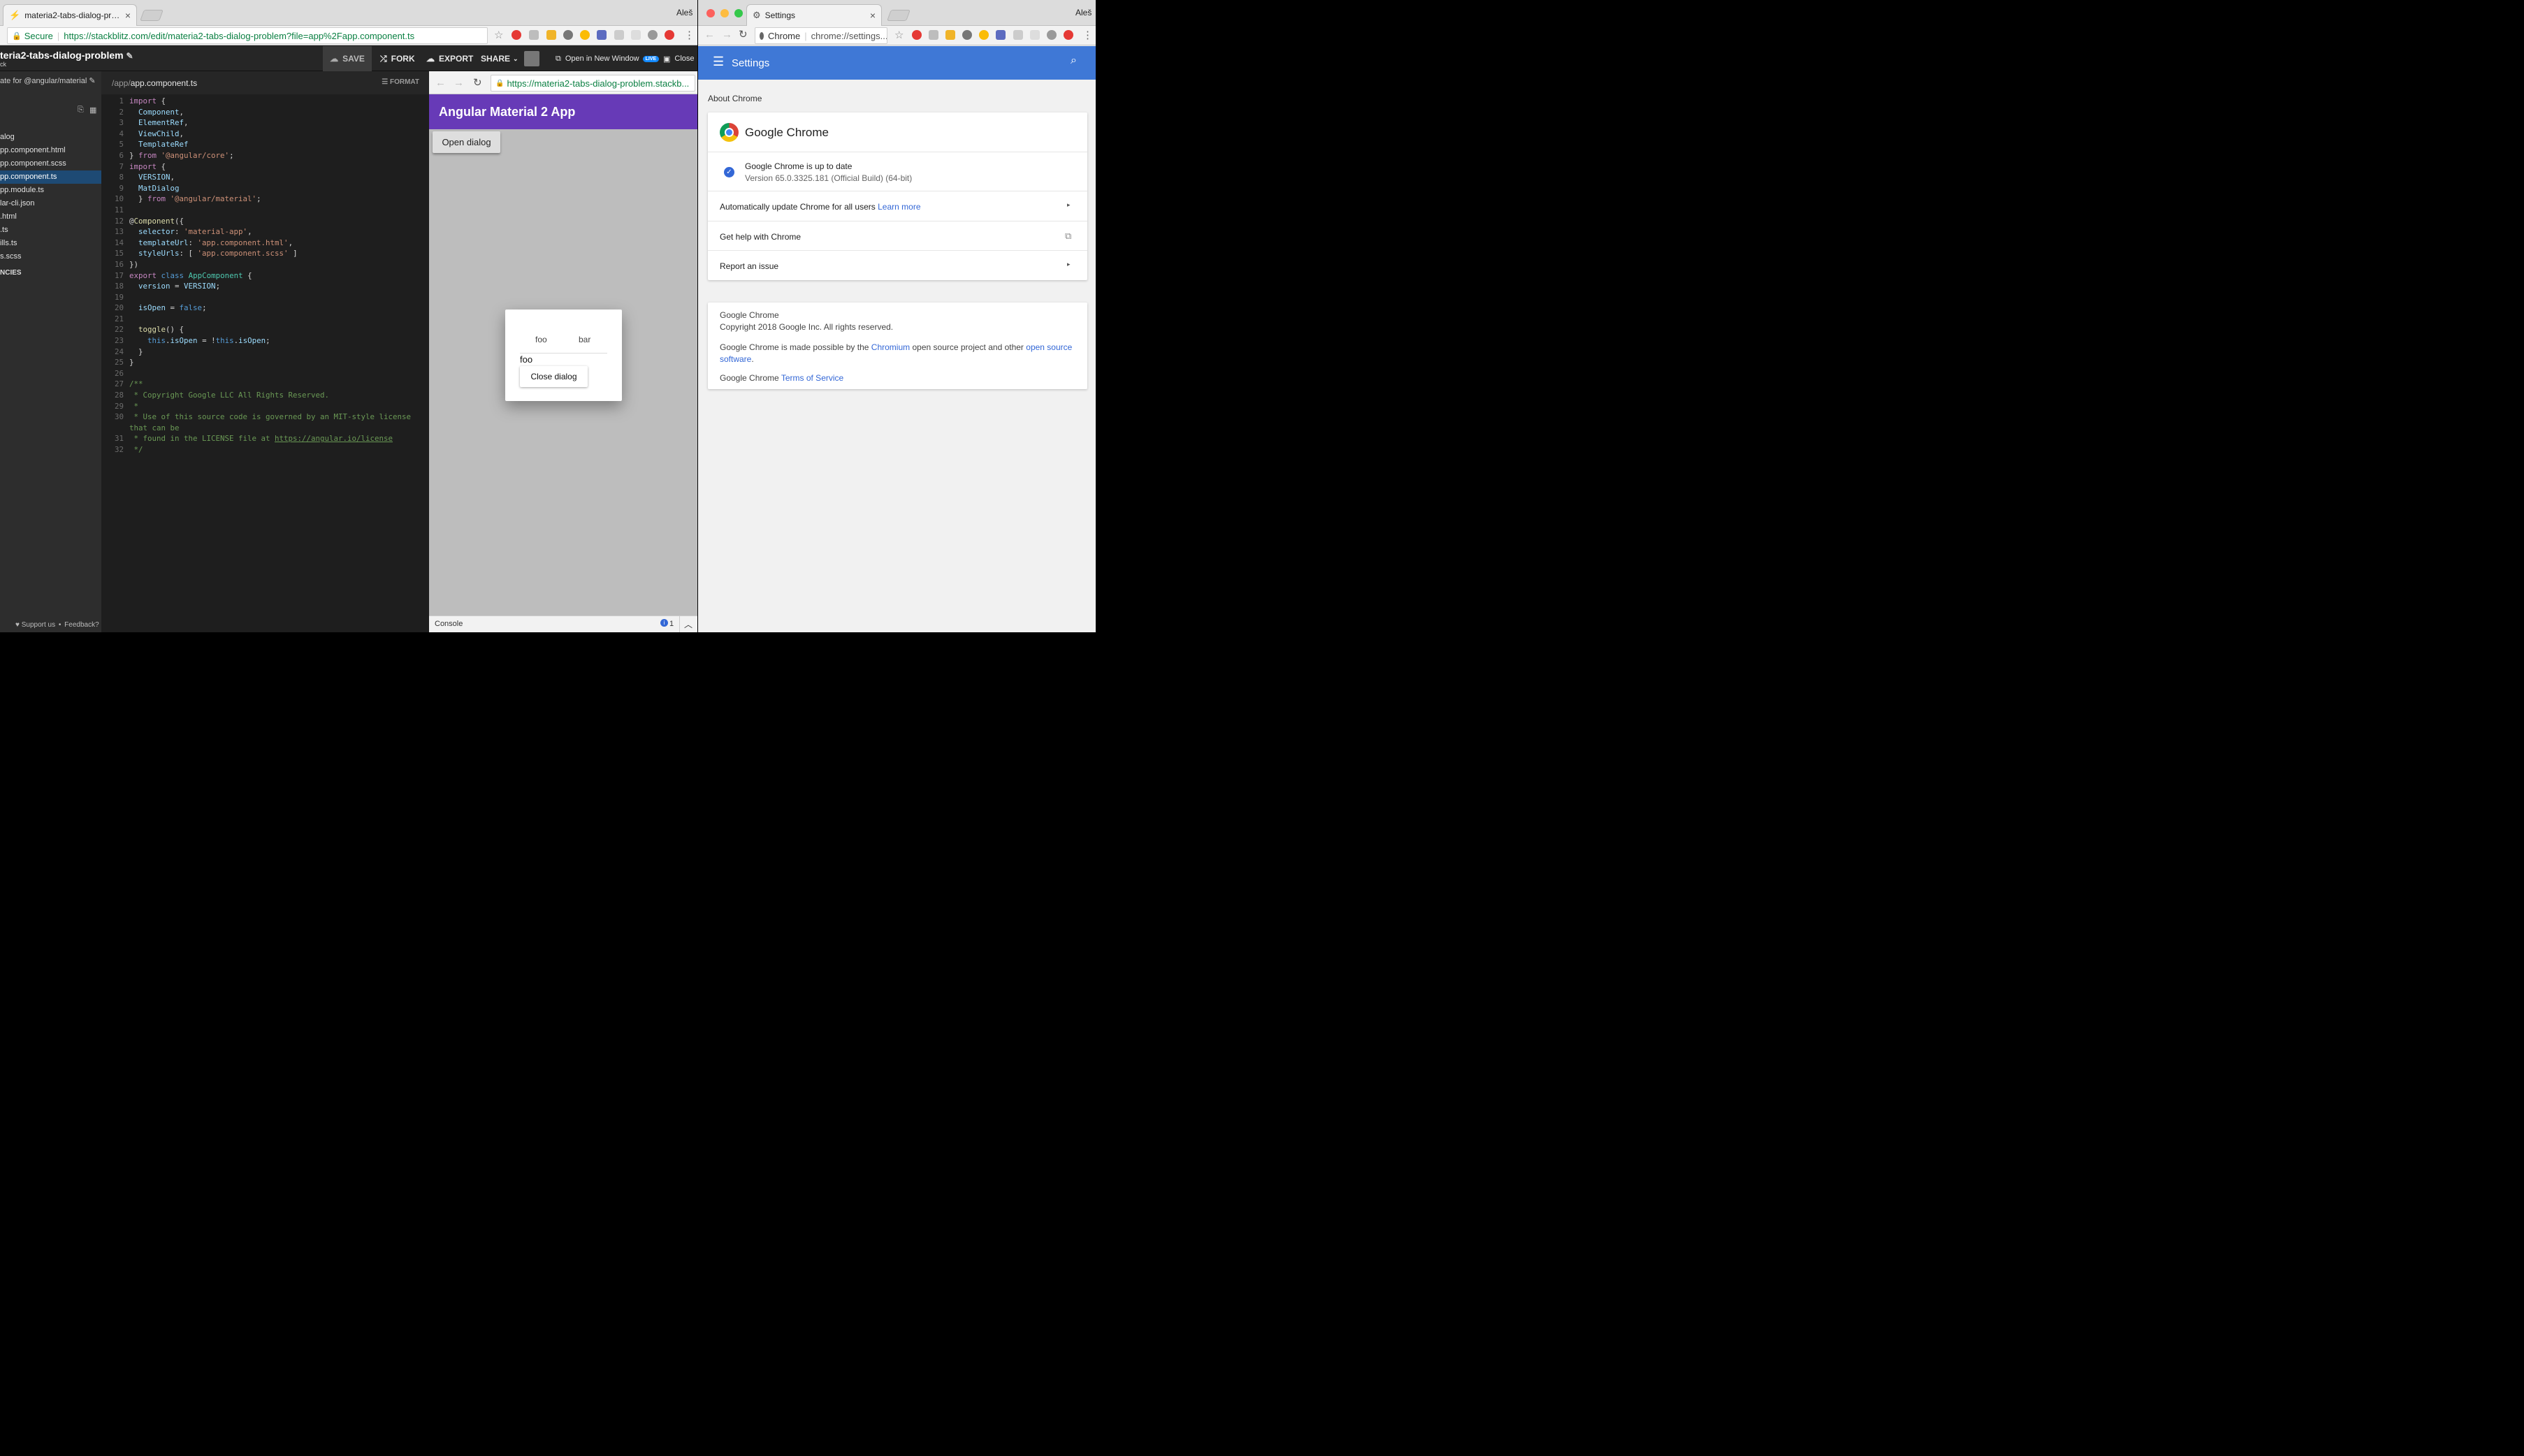 The width and height of the screenshot is (2524, 1456). Describe the element at coordinates (136, 449) in the screenshot. I see `code-text: */` at that location.